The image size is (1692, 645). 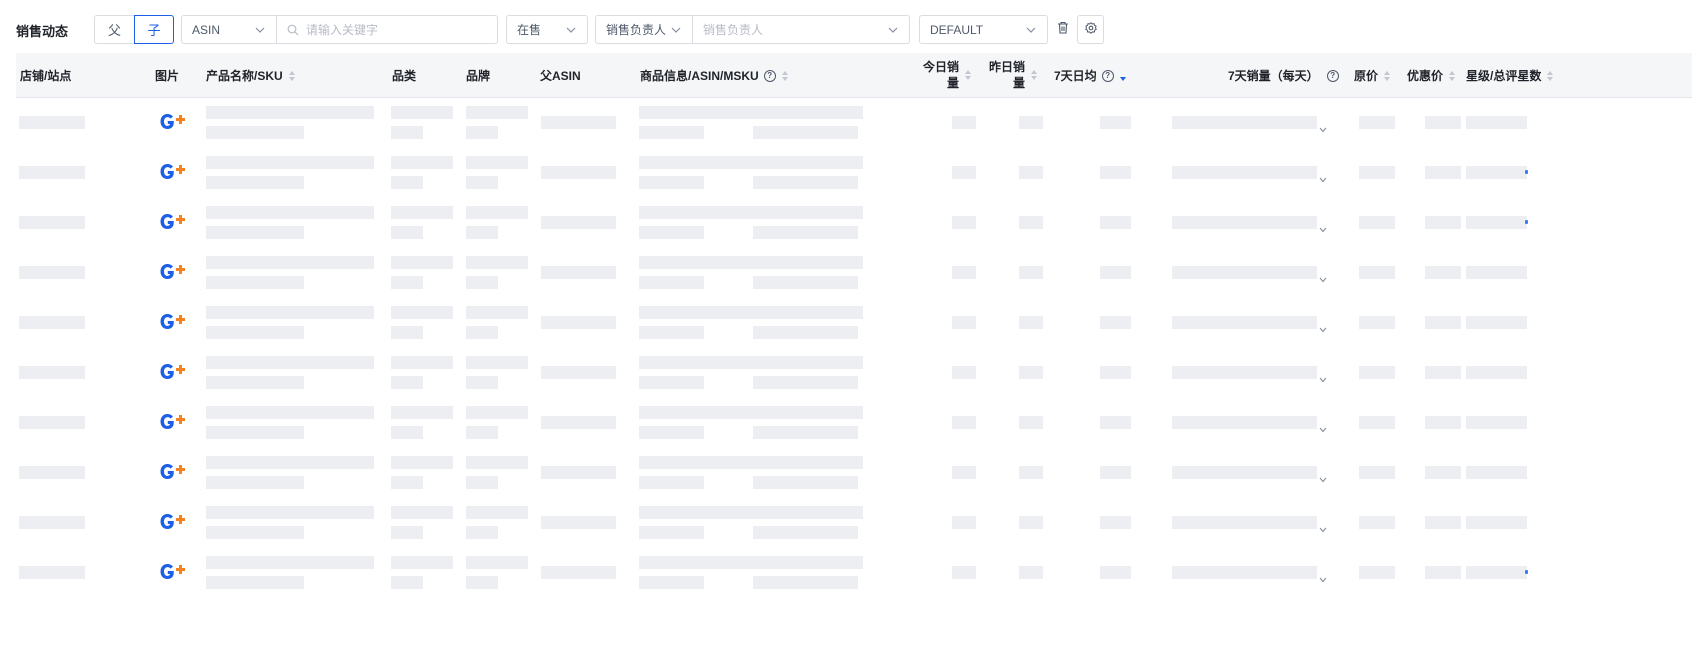 What do you see at coordinates (114, 29) in the screenshot?
I see `parent-toggle-button: 父` at bounding box center [114, 29].